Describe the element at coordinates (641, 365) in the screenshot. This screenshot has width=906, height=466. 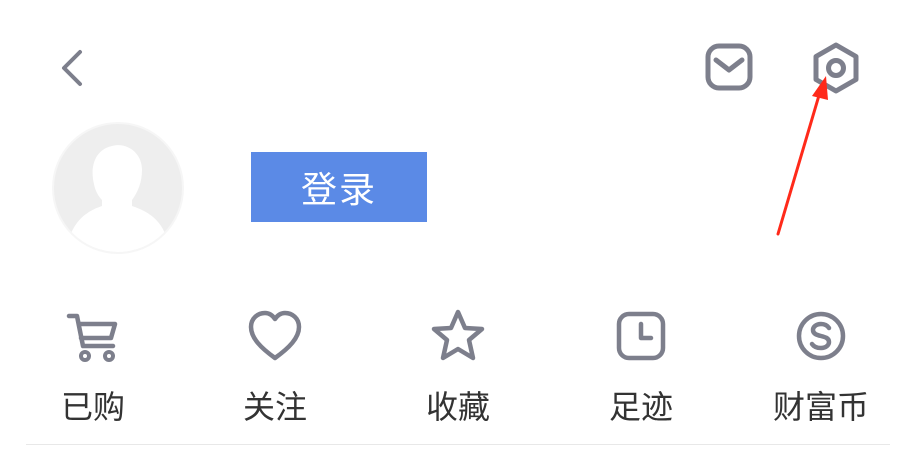
I see `shortcut-footprints: 足迹` at that location.